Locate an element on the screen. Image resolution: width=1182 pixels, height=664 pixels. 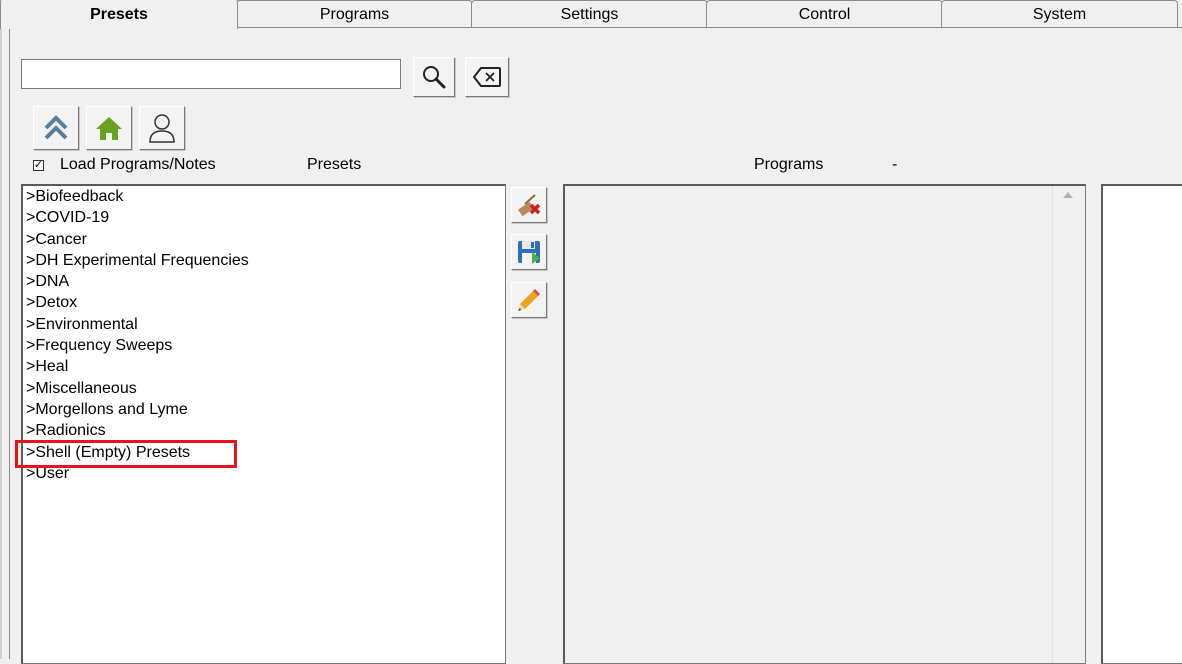
tab-settings: Settings is located at coordinates (589, 13).